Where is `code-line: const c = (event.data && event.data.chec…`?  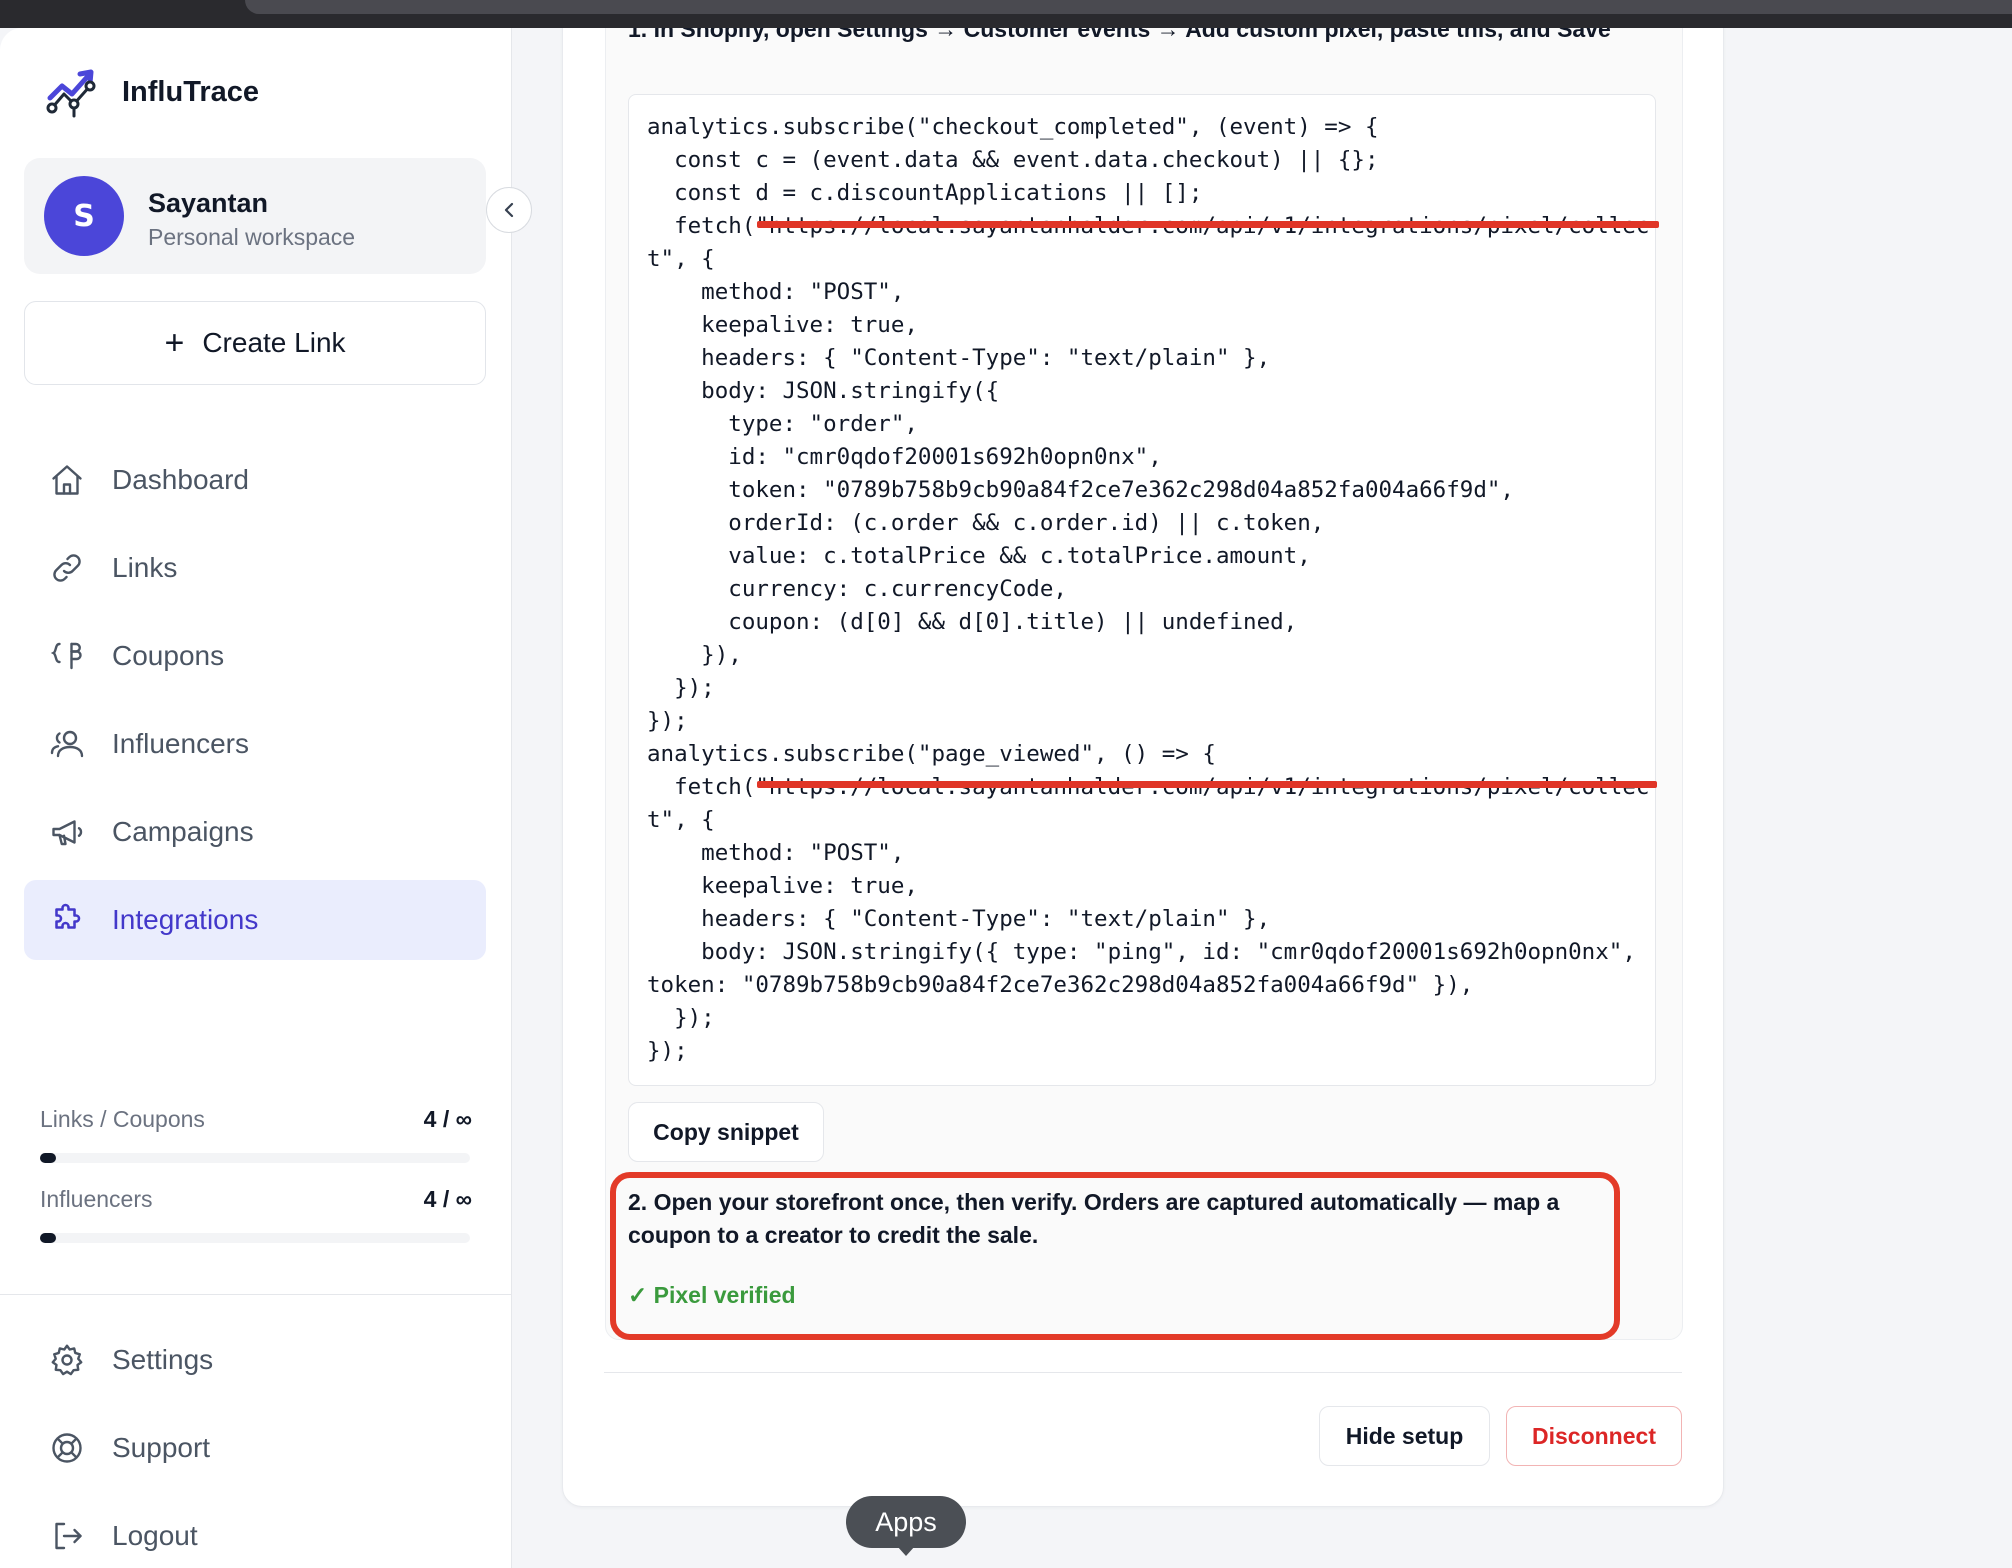
code-line: const c = (event.data && event.data.chec… is located at coordinates (1013, 160).